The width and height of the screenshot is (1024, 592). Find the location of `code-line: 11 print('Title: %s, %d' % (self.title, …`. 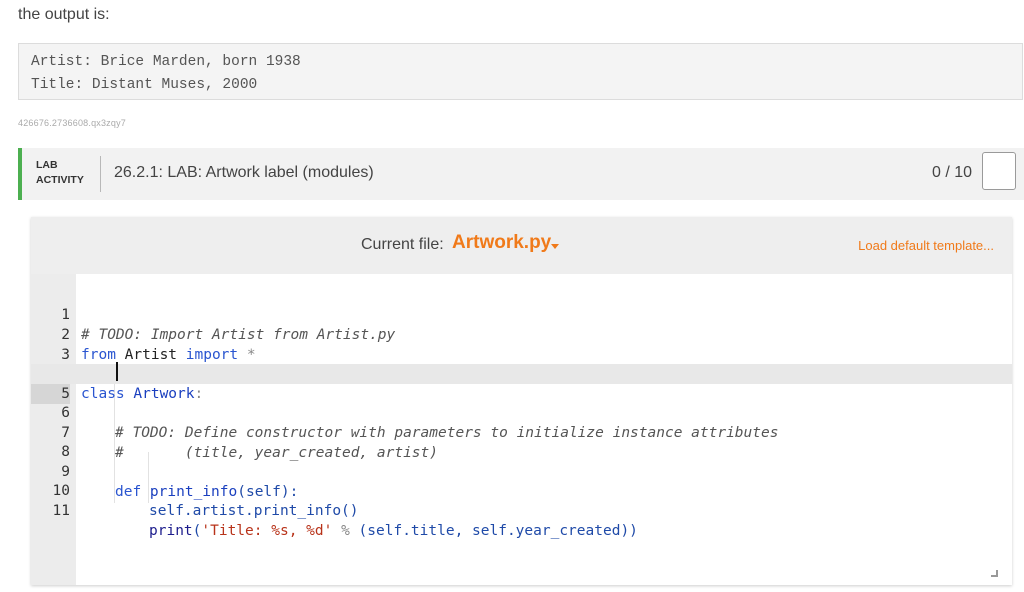

code-line: 11 print('Title: %s, %d' % (self.title, … is located at coordinates (521, 510).